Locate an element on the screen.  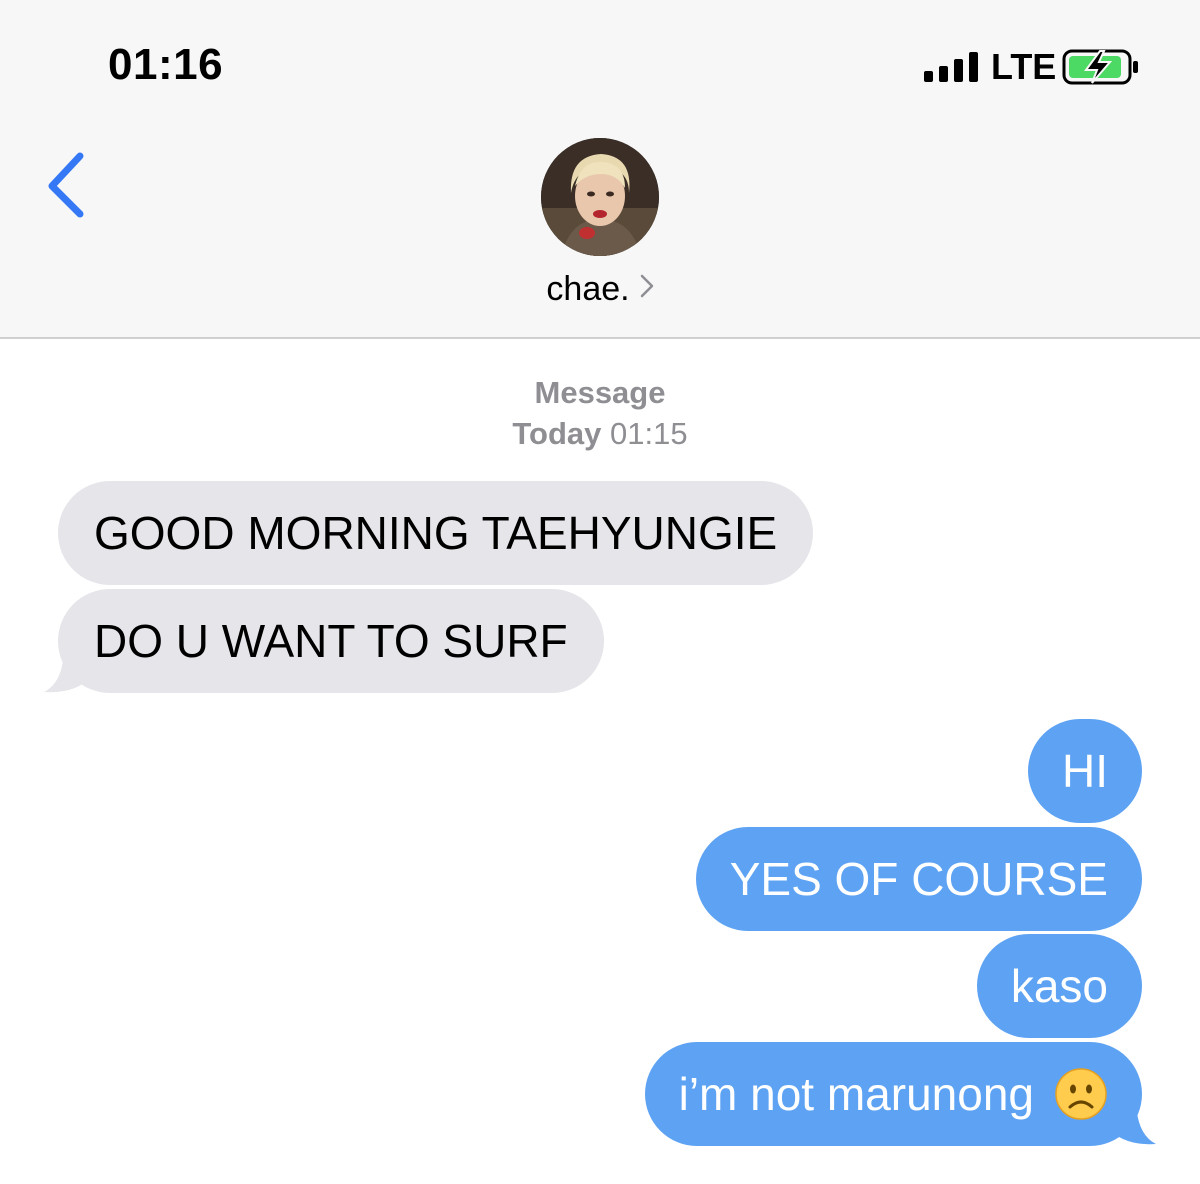
thread-timestamp: Today 01:15 is located at coordinates (600, 434).